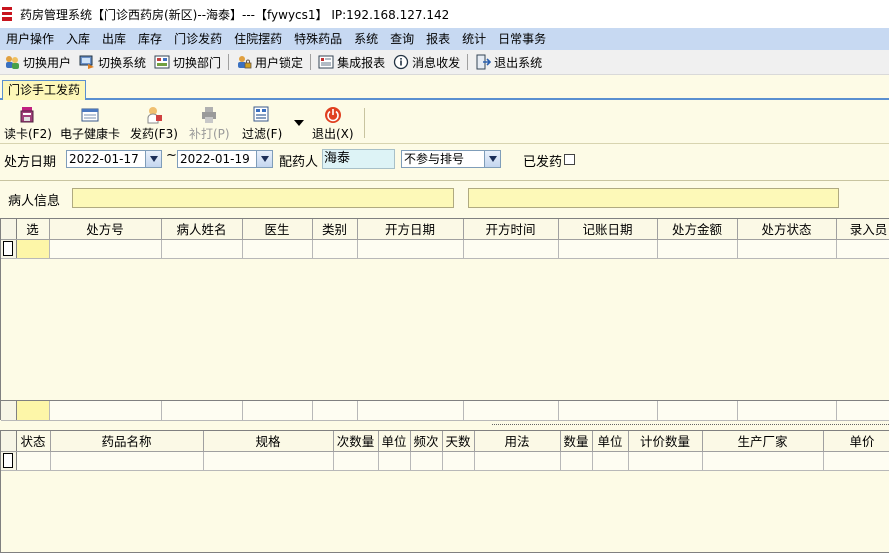 Image resolution: width=889 pixels, height=553 pixels. I want to click on menu-inpatient-dispense: 住院摆药, so click(258, 39).